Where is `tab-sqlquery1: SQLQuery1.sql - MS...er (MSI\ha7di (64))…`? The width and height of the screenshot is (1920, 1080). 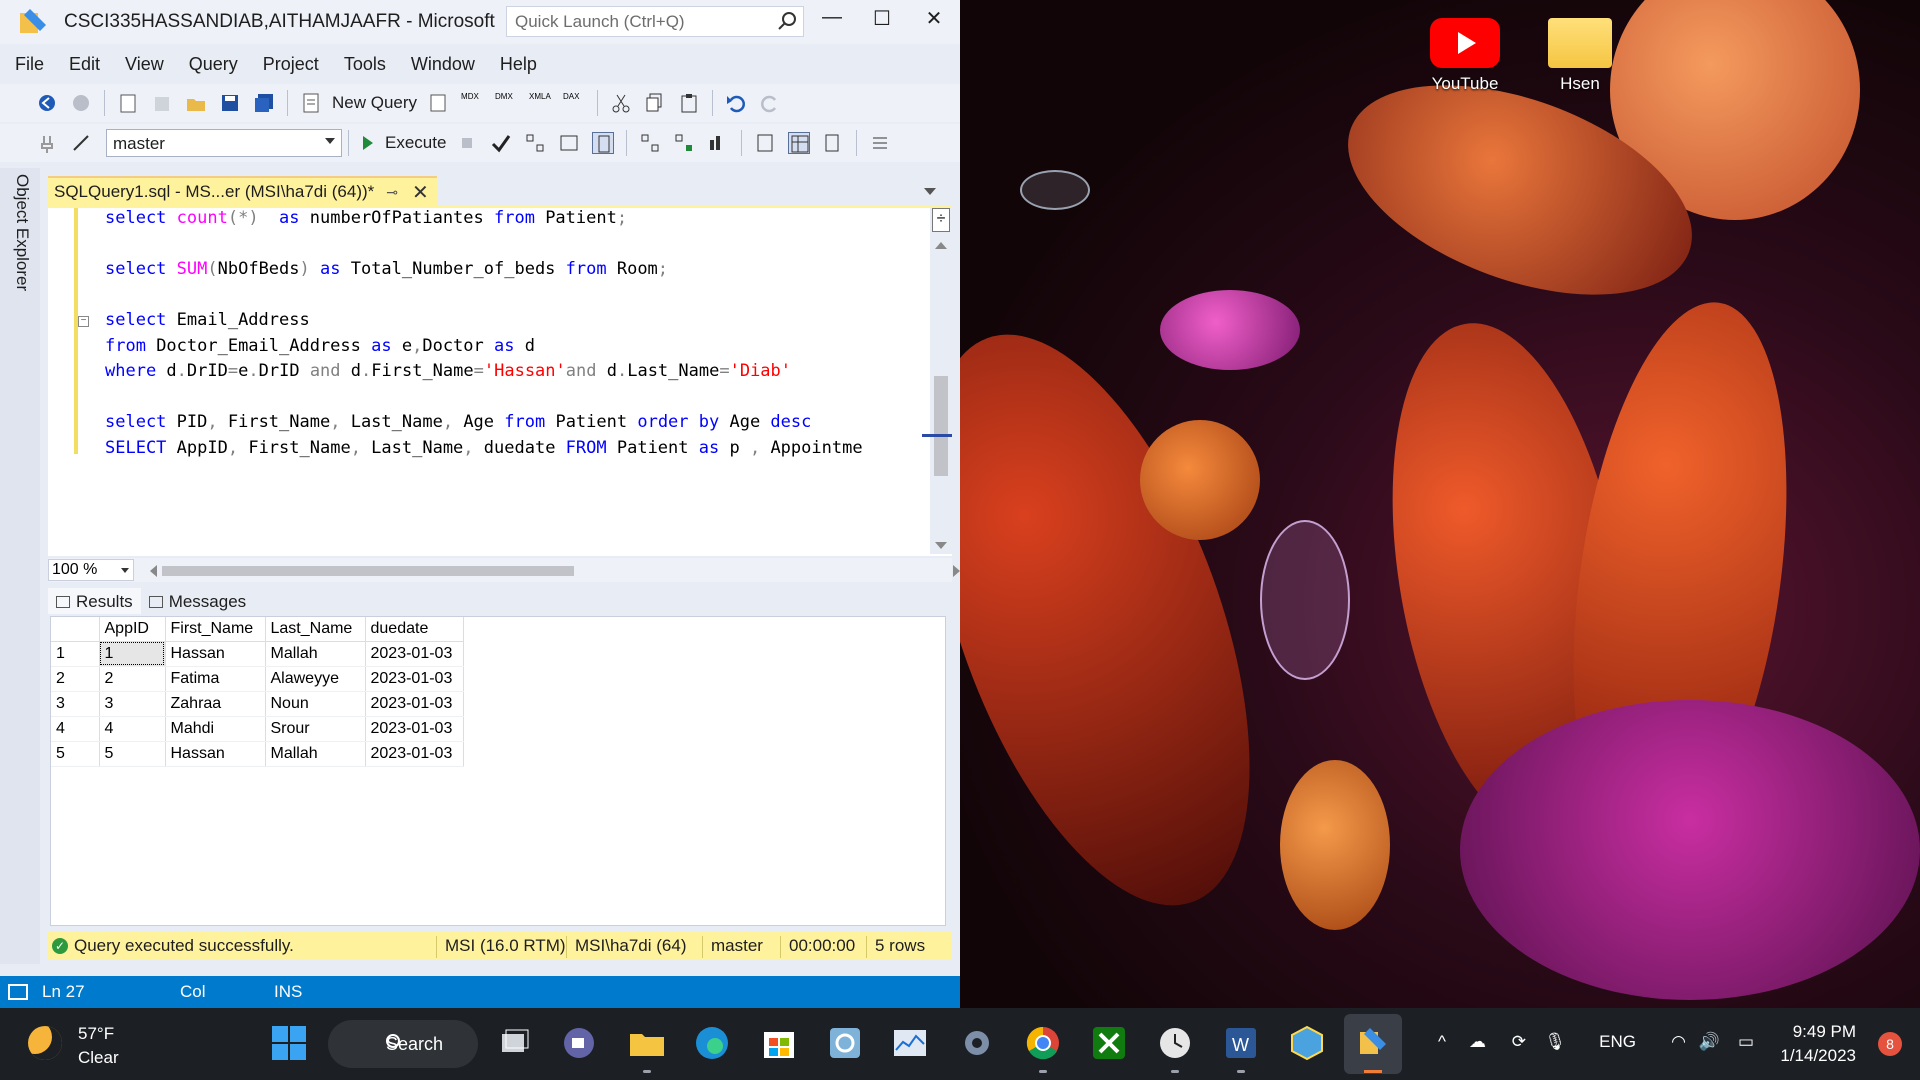 tab-sqlquery1: SQLQuery1.sql - MS...er (MSI\ha7di (64))… is located at coordinates (242, 191).